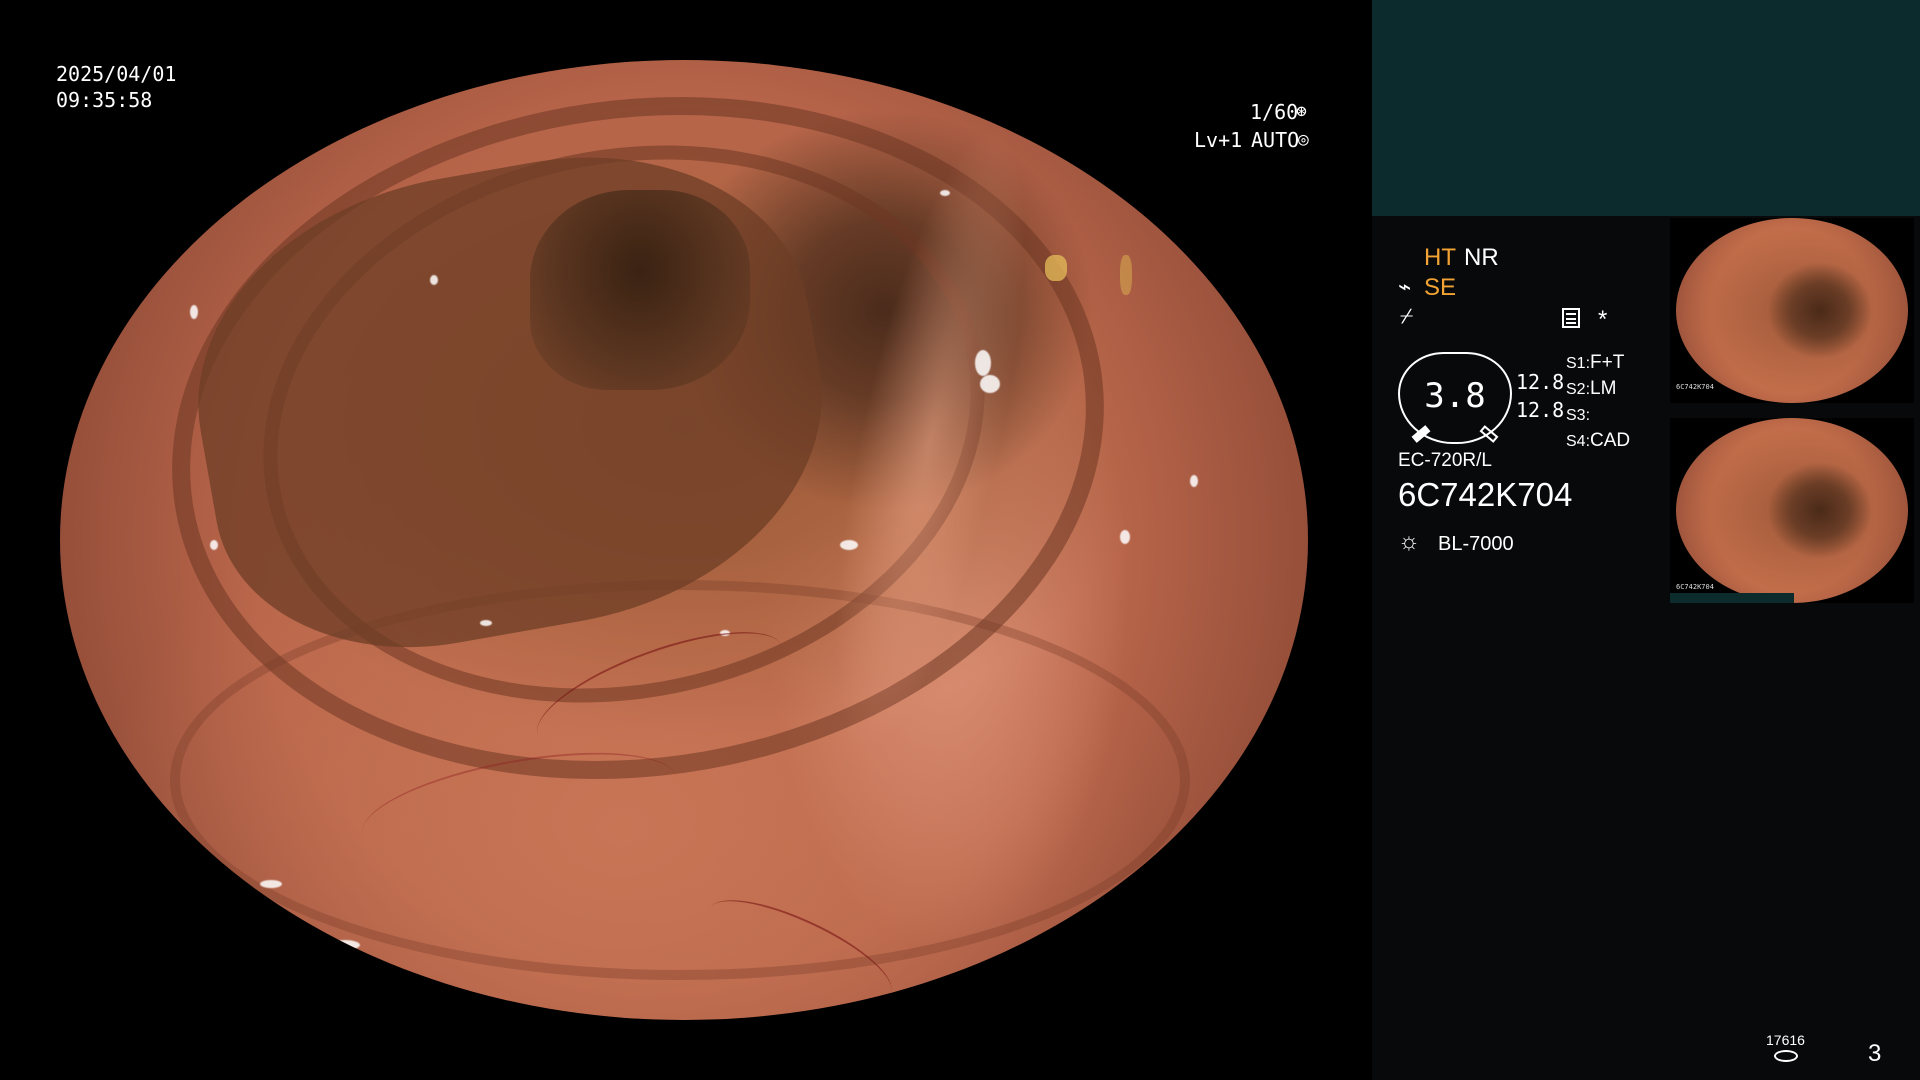  I want to click on lumen-center, so click(640, 290).